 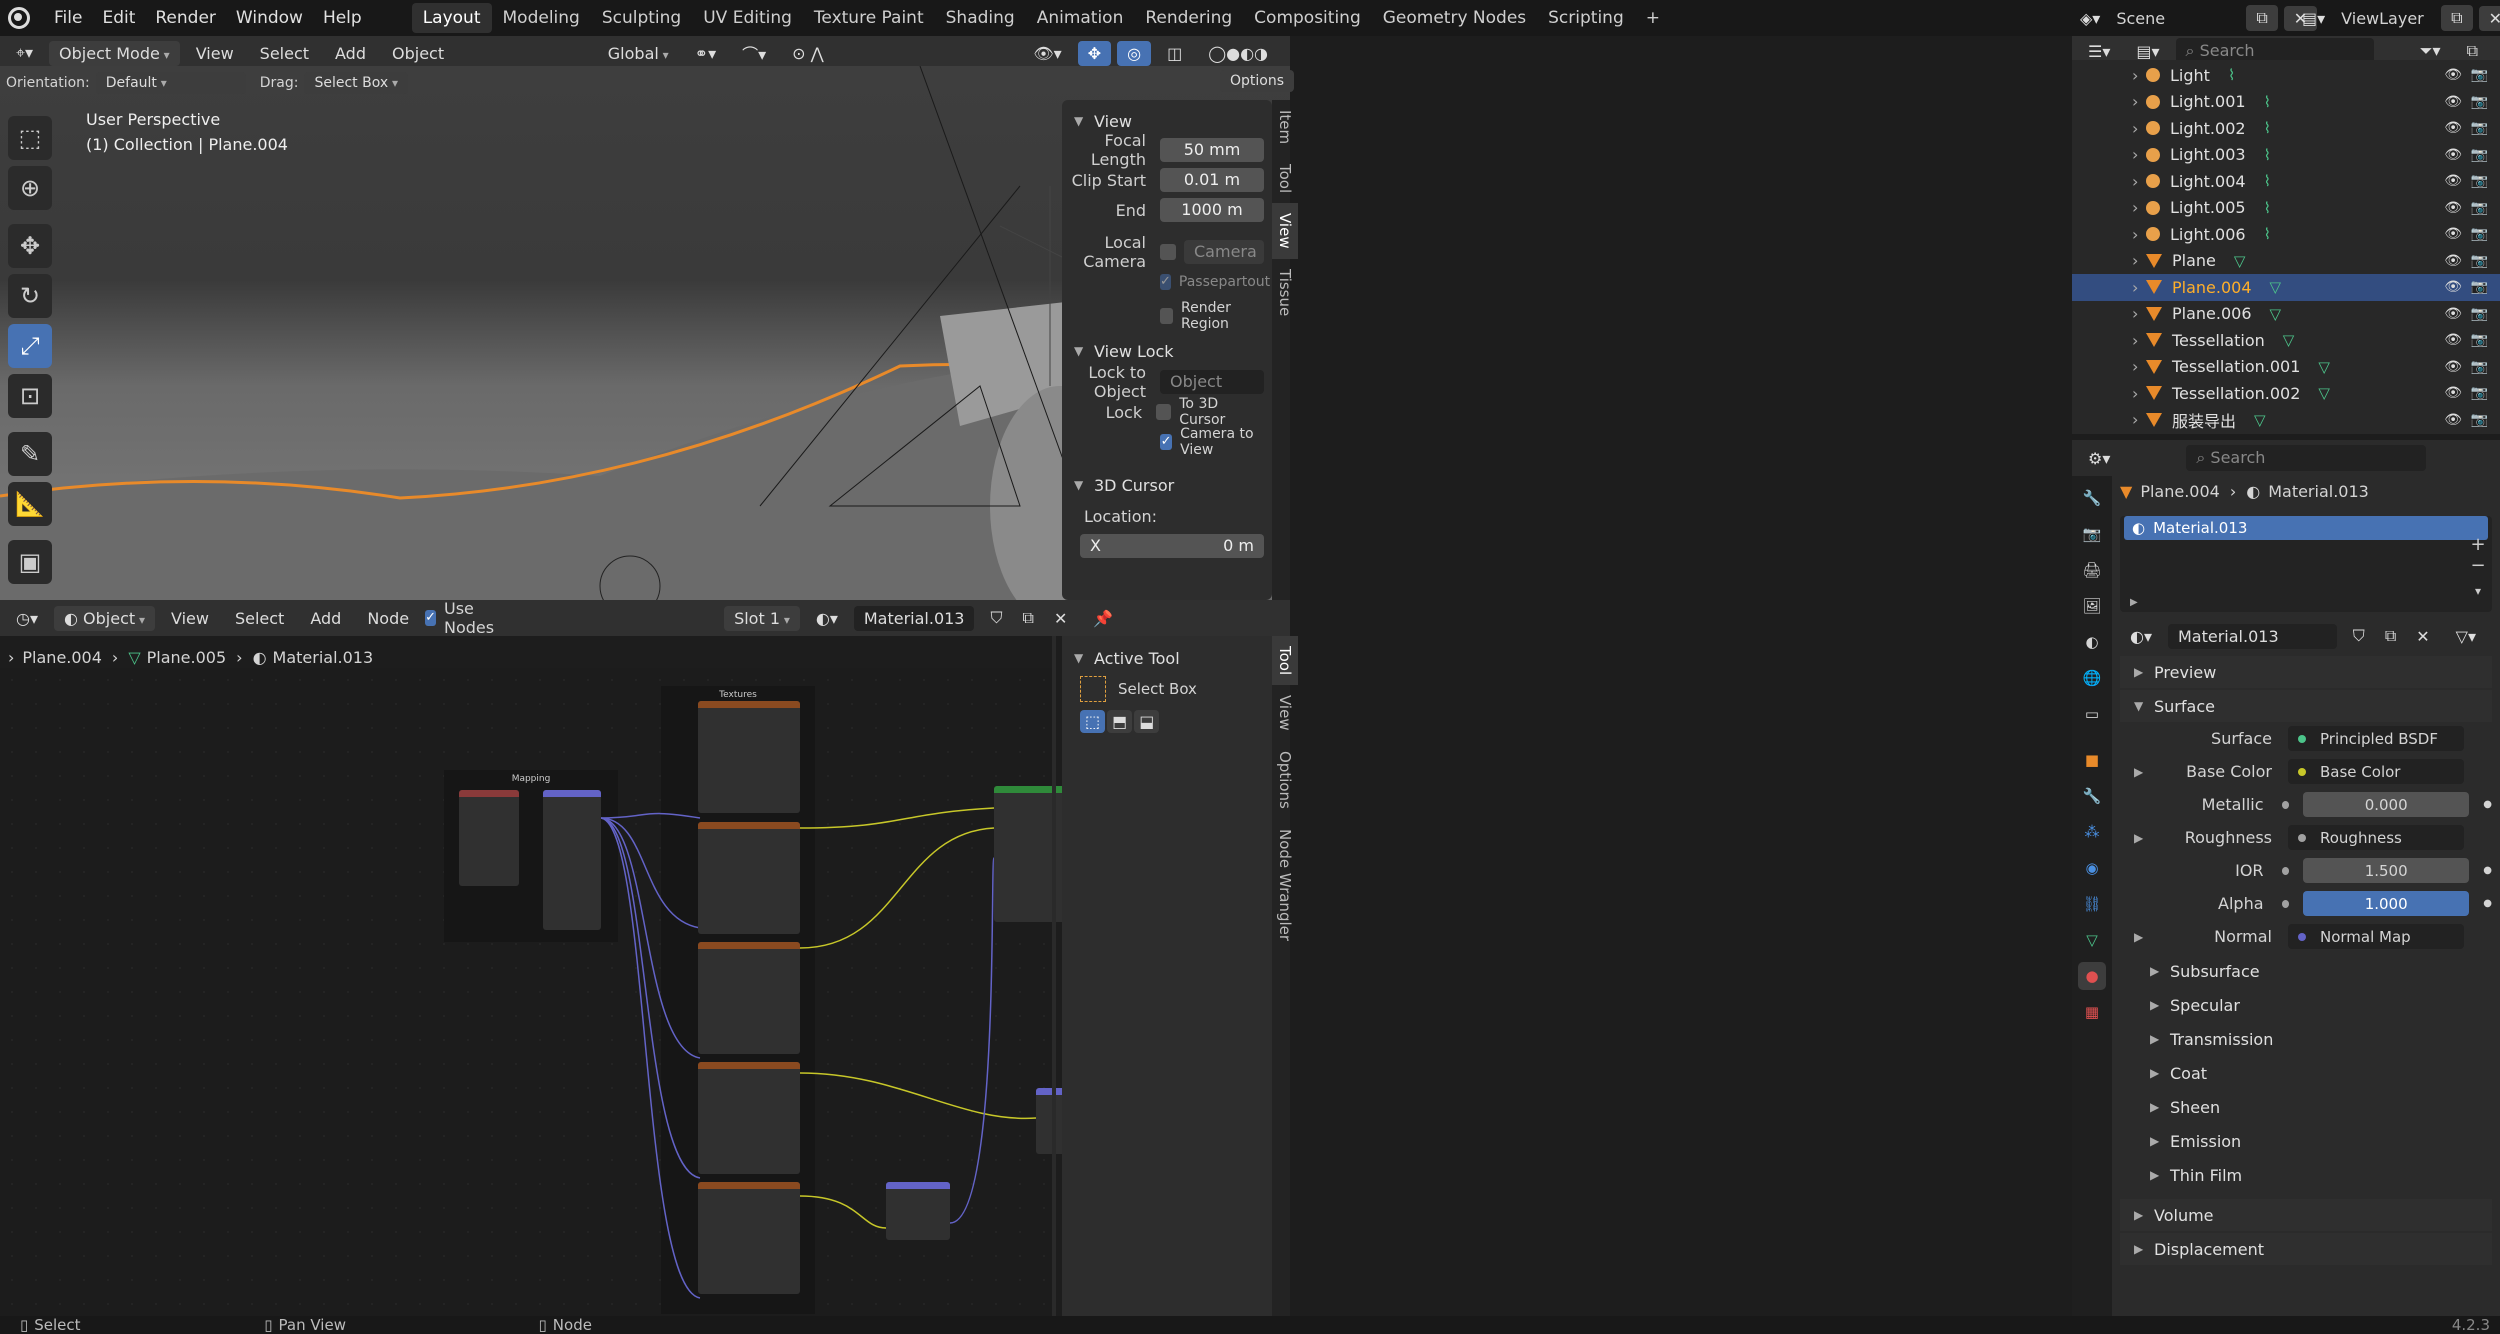 I want to click on properties-search-input: ⌕ Search, so click(x=2306, y=458).